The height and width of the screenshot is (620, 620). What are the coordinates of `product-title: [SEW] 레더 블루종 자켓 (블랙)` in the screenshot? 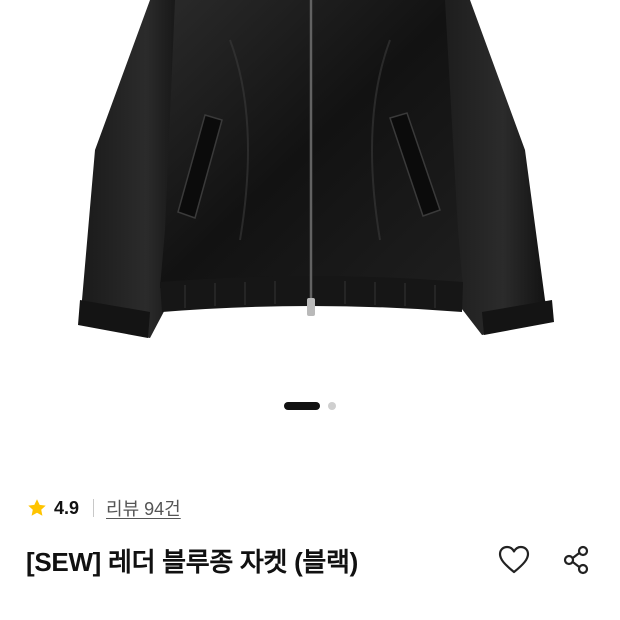 It's located at (192, 562).